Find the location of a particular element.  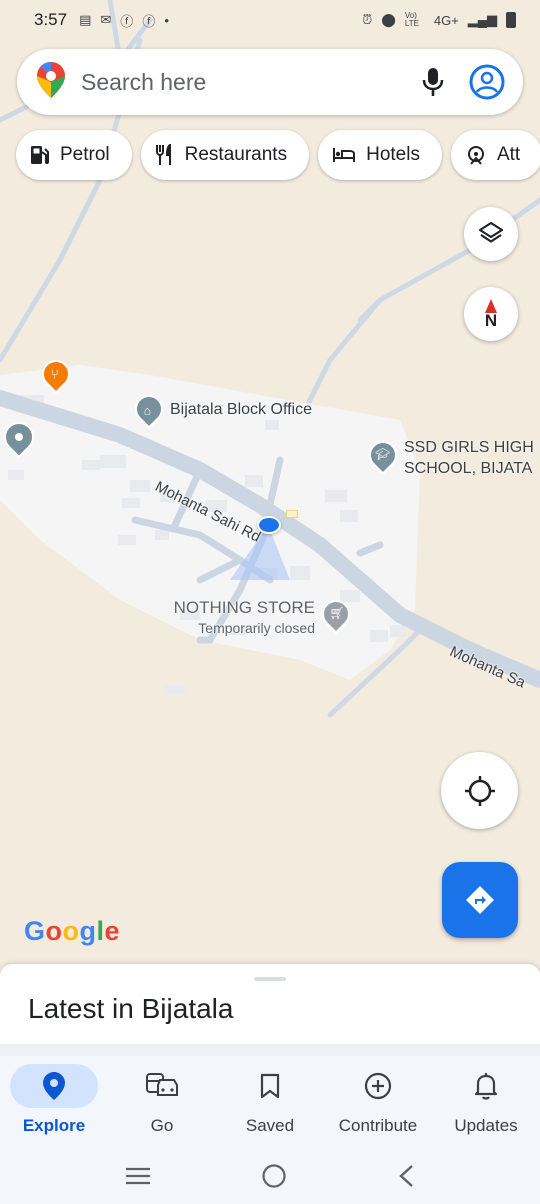

layers-button is located at coordinates (491, 234).